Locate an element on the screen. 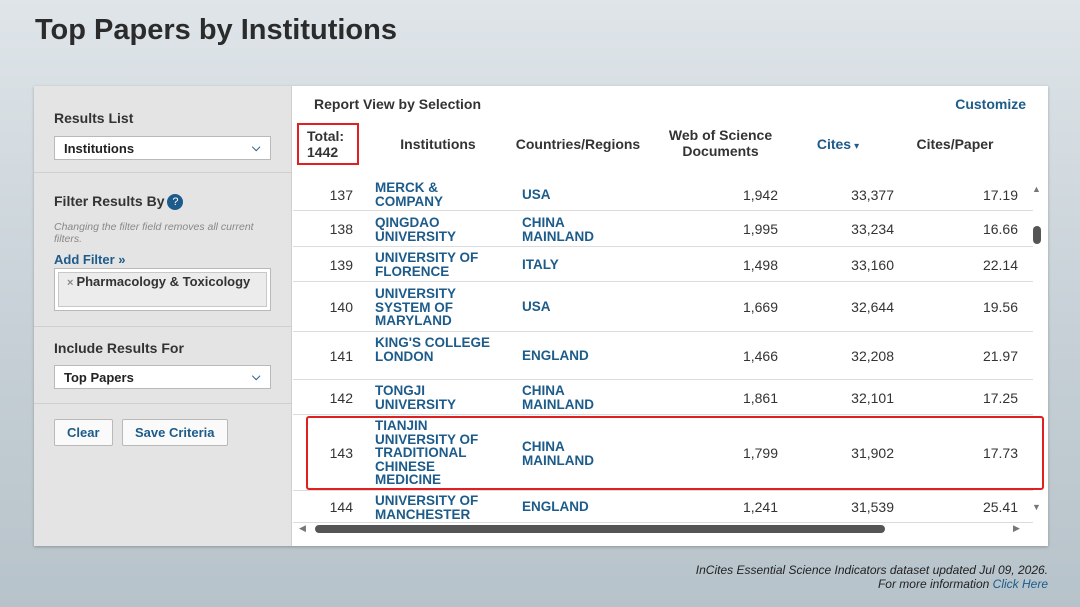  table-row: 137 MERCK & COMPANY USA 1,942 33,377 17.19 is located at coordinates (663, 194).